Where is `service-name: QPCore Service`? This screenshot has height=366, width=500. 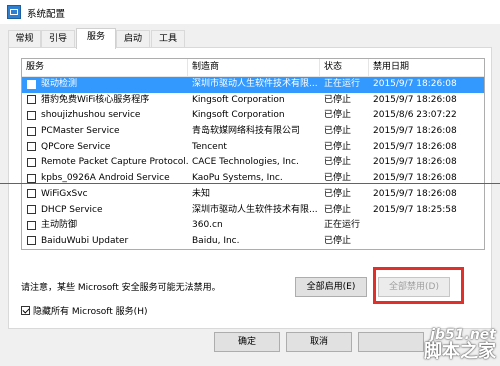 service-name: QPCore Service is located at coordinates (76, 146).